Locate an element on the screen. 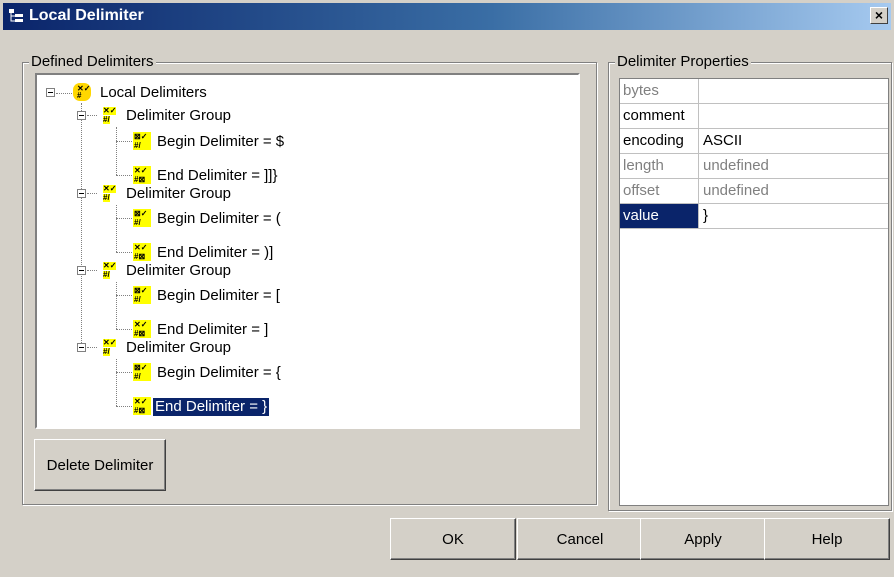  close-button: × is located at coordinates (879, 15).